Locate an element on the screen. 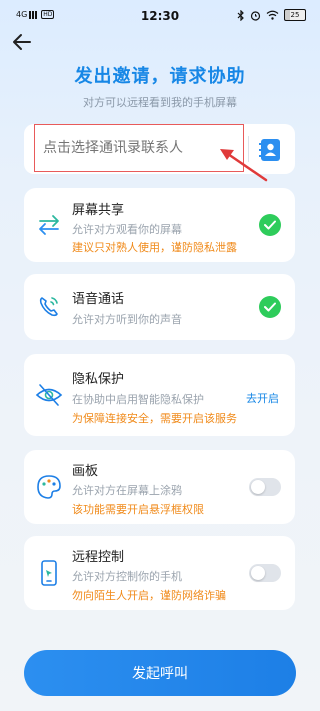 The height and width of the screenshot is (711, 320). remote-control-toggle is located at coordinates (265, 573).